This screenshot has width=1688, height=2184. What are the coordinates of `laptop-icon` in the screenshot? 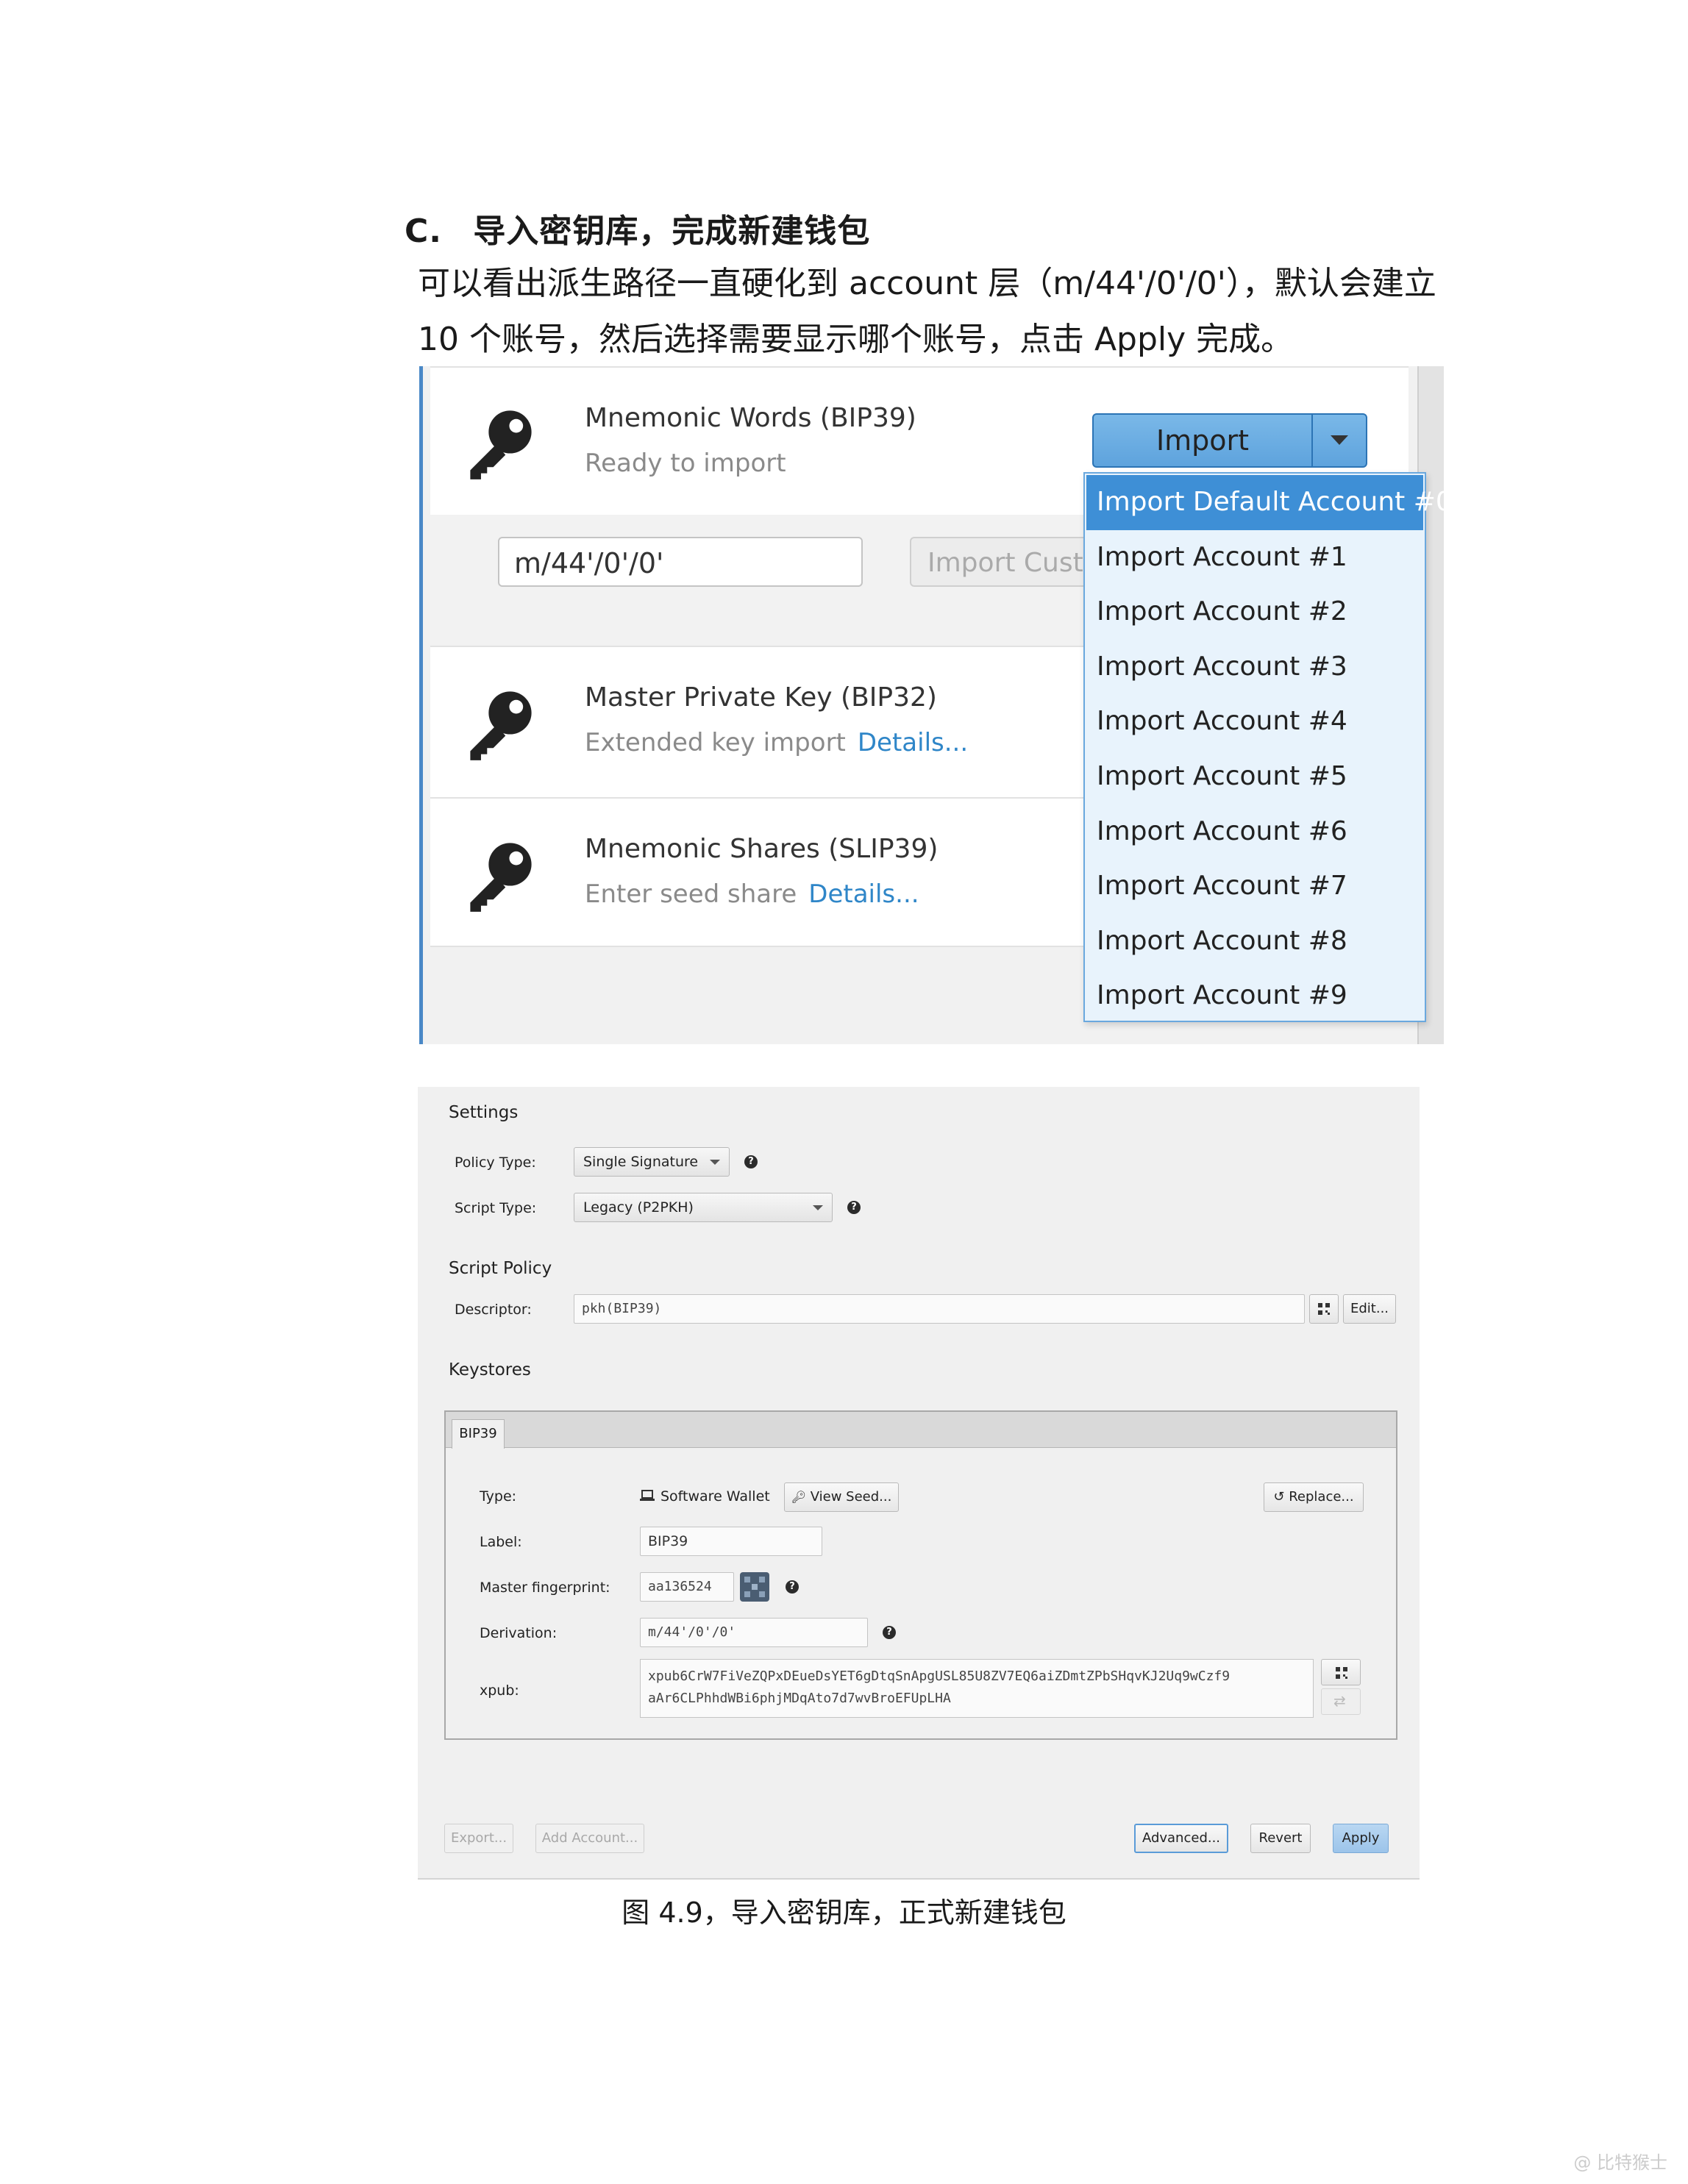 It's located at (647, 1495).